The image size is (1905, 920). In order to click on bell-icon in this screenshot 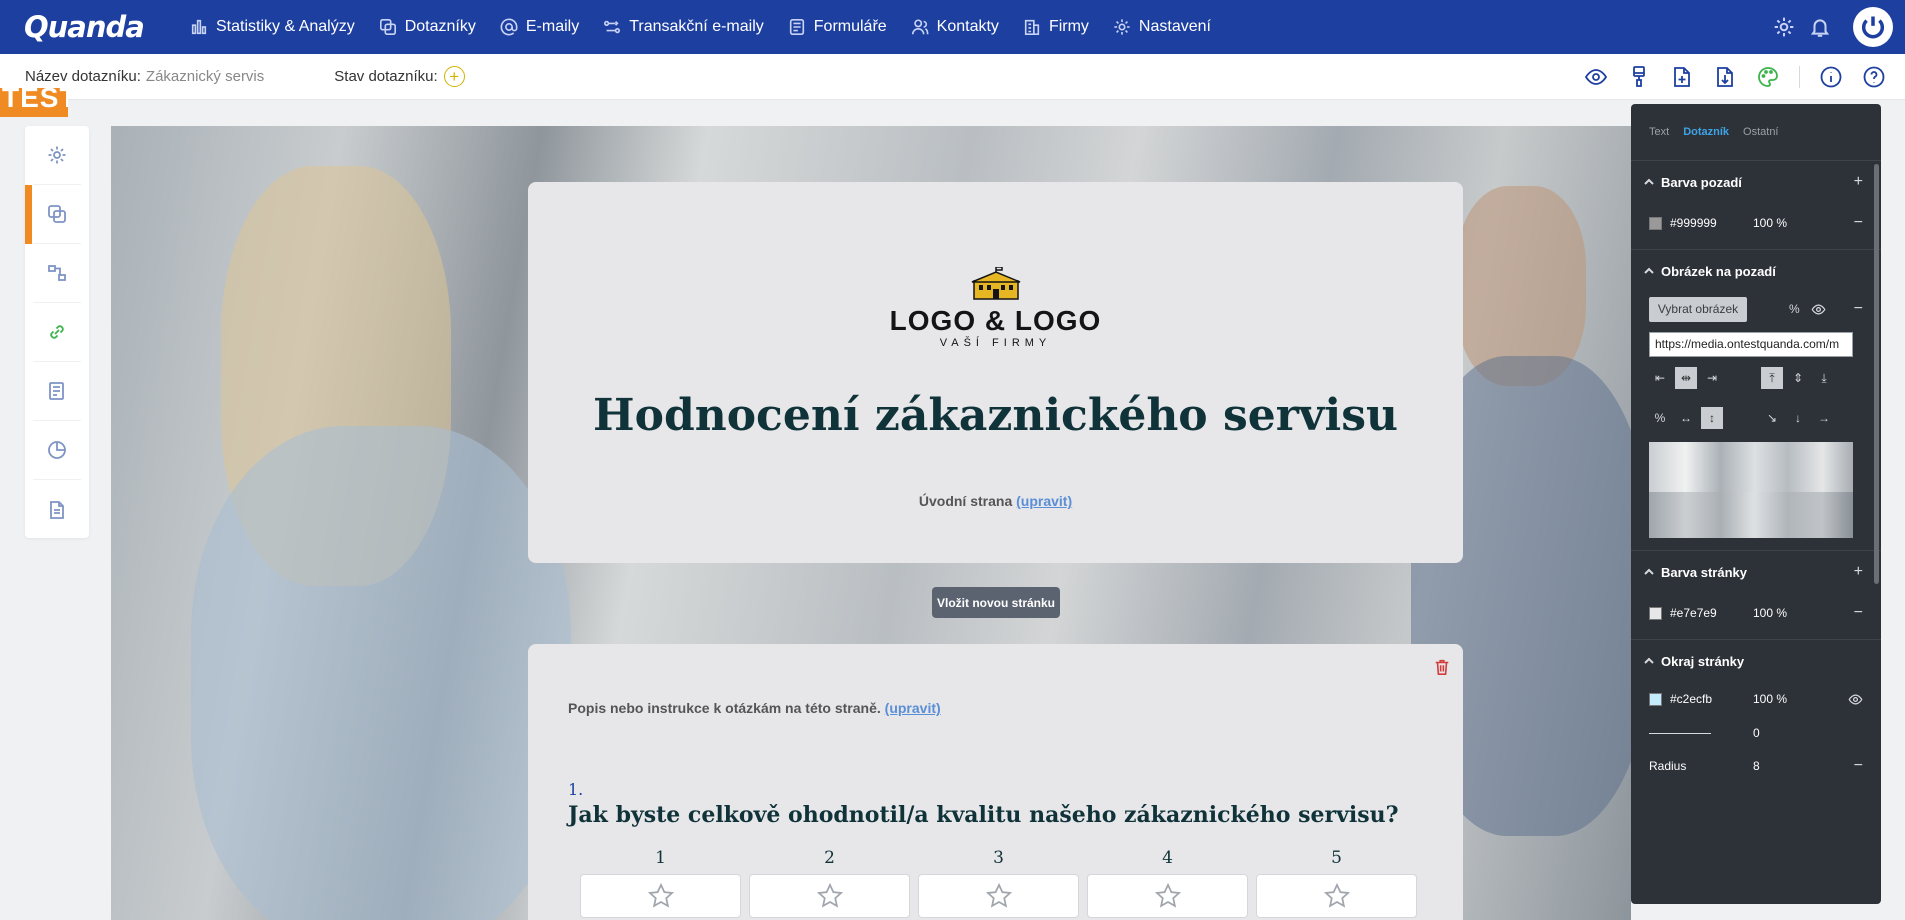, I will do `click(1820, 27)`.